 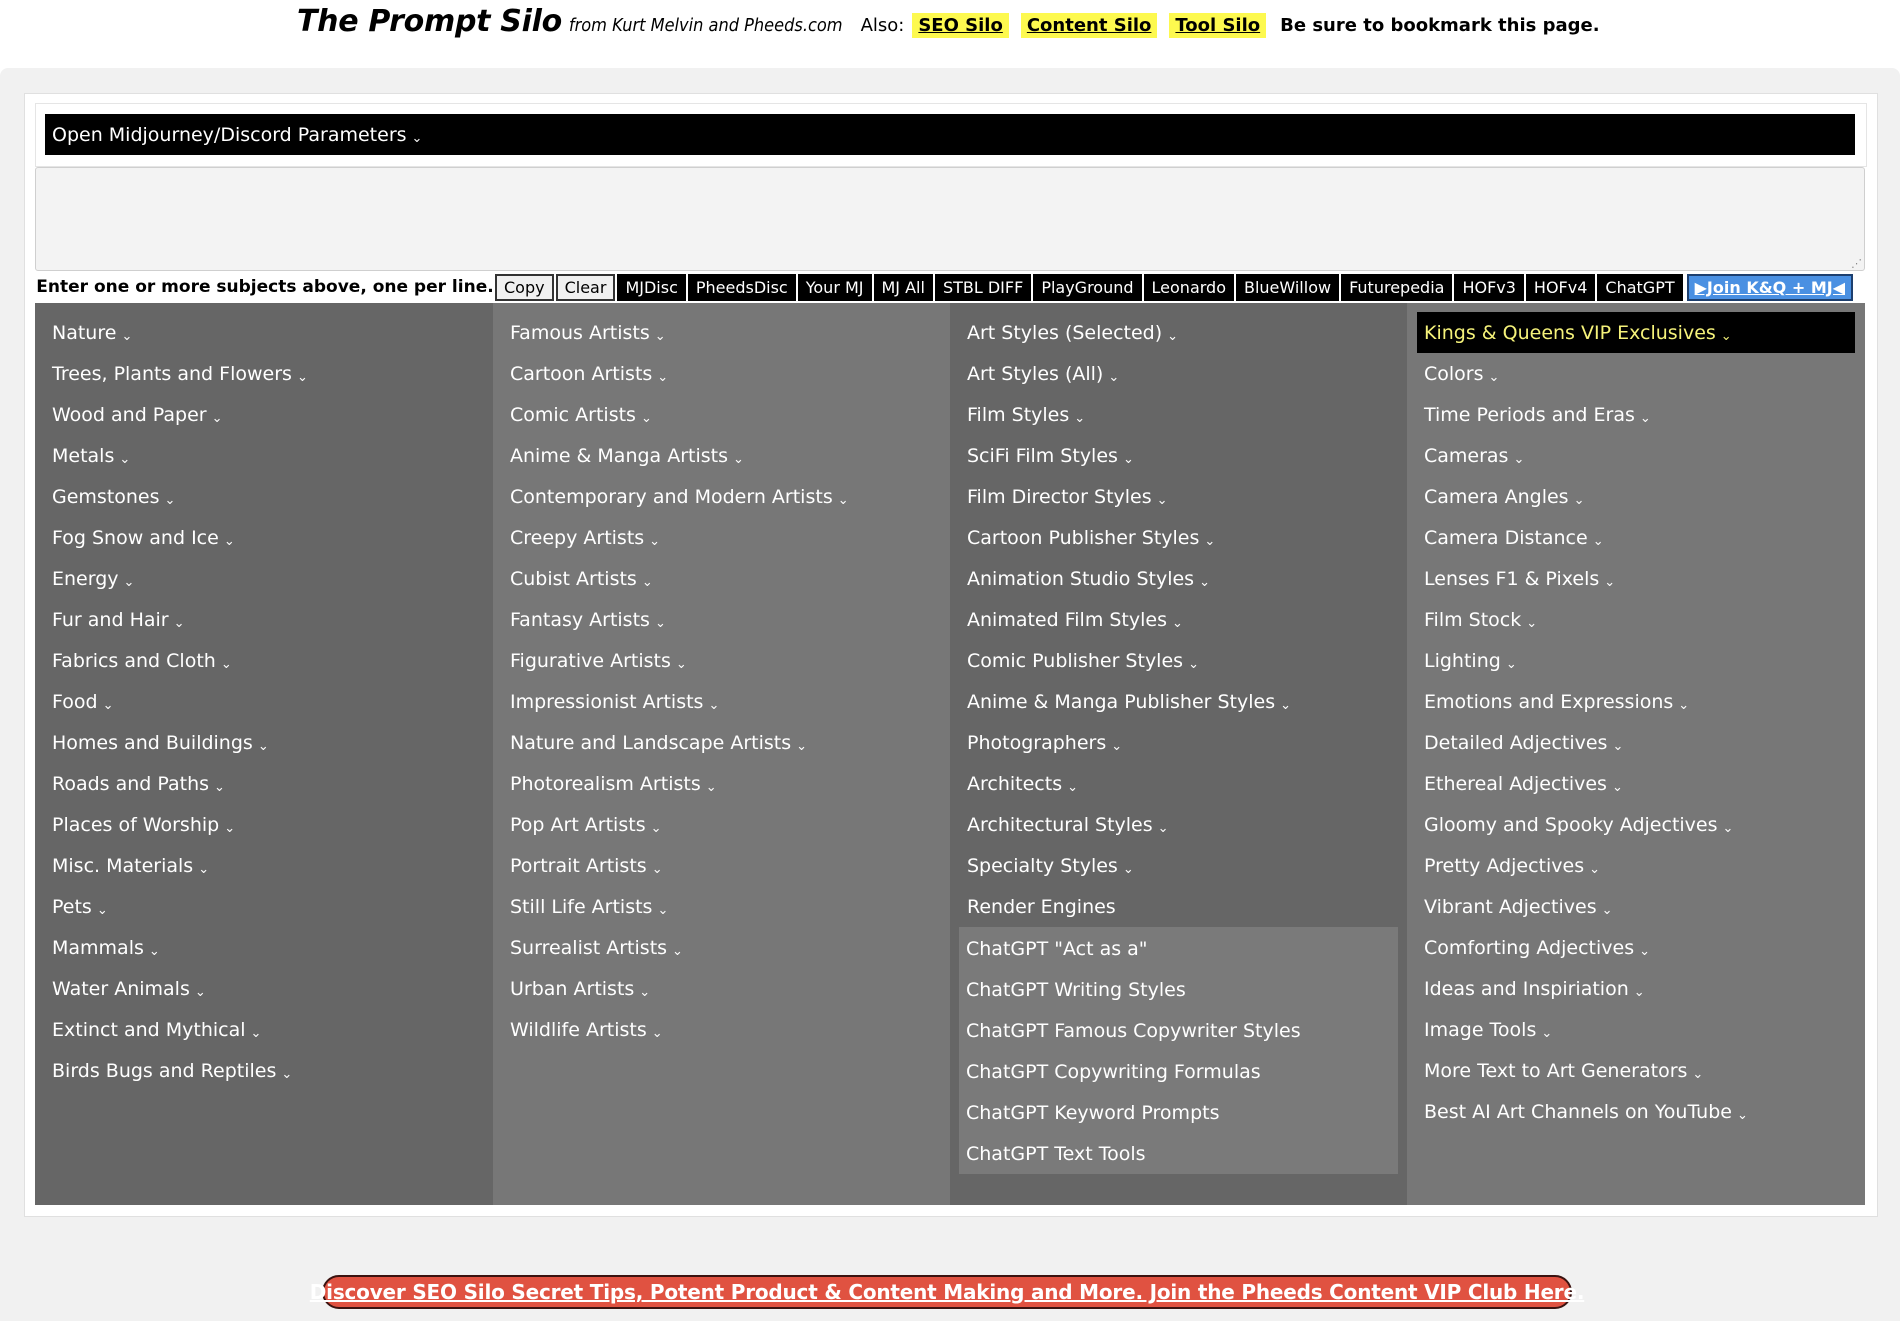 I want to click on menu-item-vip-exclusives: Kings & Queens VIP Exclusives ⌄, so click(x=1636, y=332).